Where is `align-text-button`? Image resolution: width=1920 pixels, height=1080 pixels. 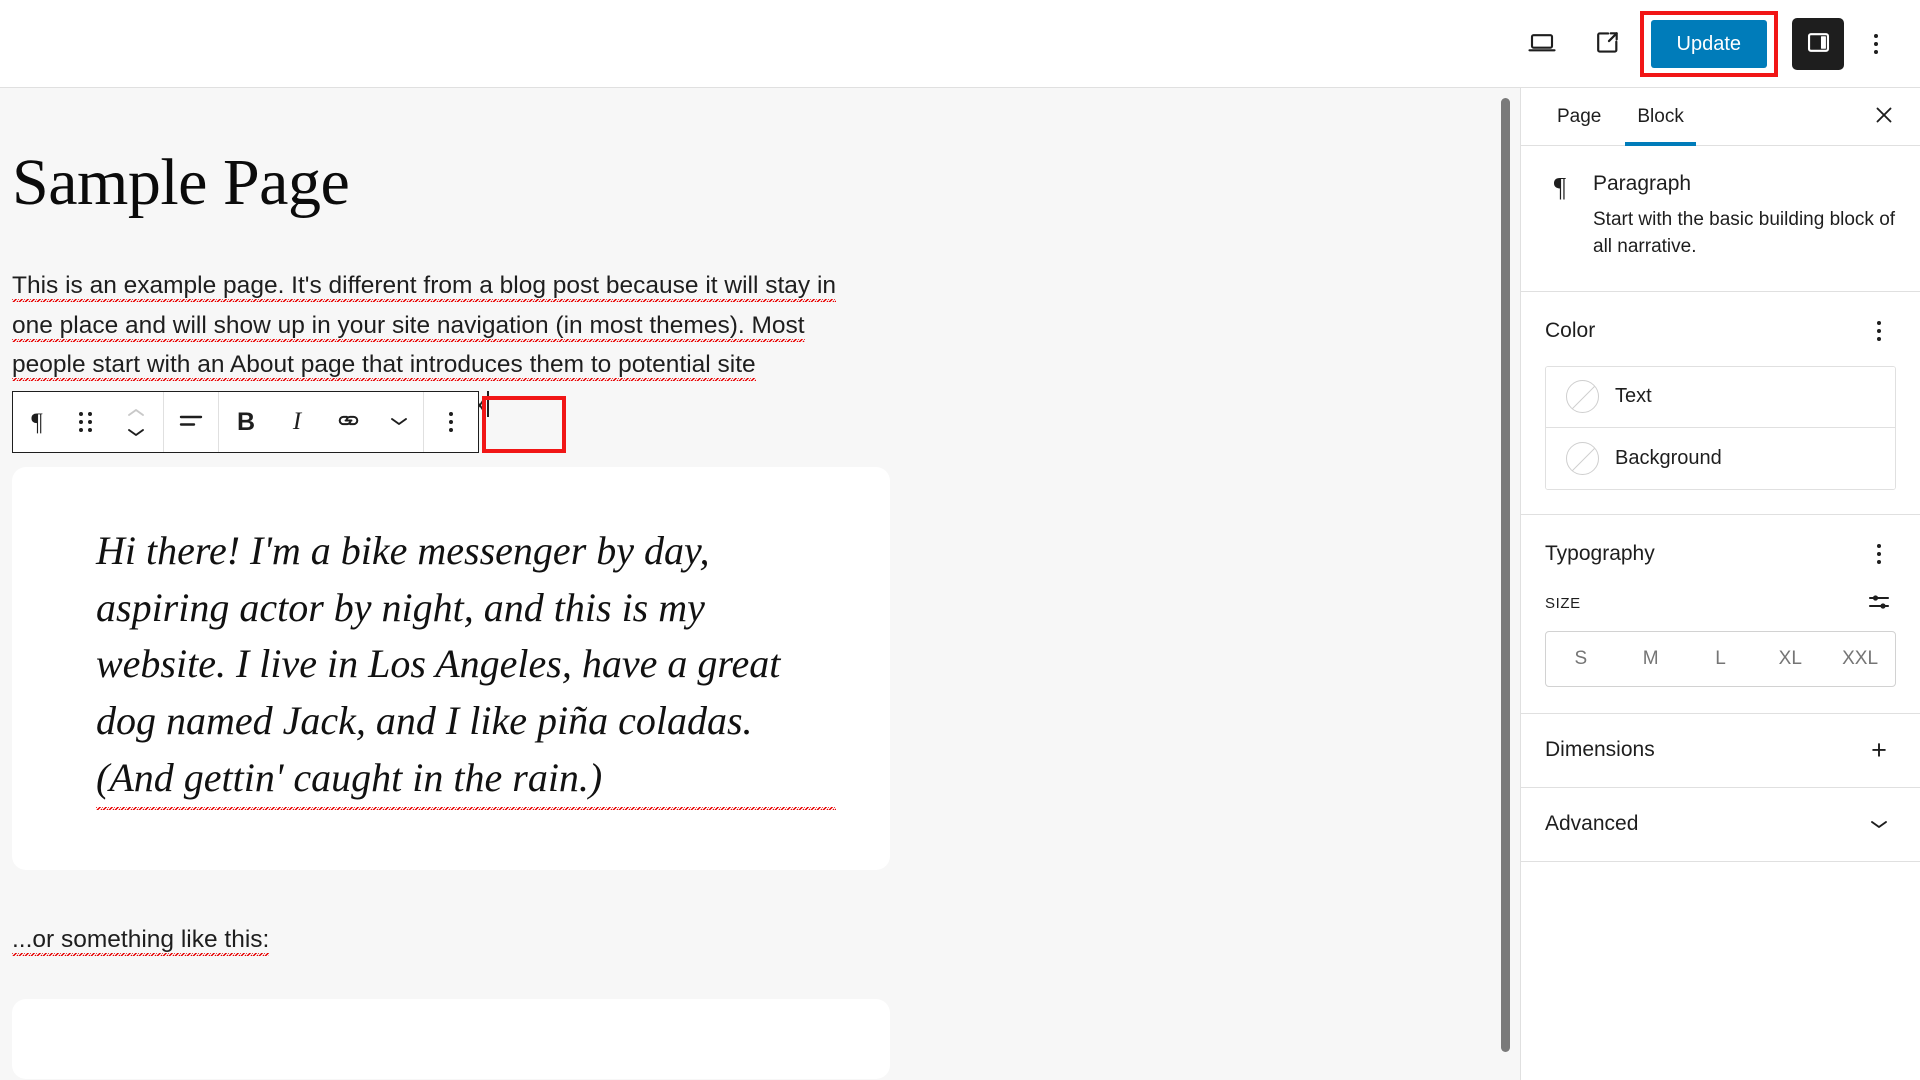
align-text-button is located at coordinates (191, 422).